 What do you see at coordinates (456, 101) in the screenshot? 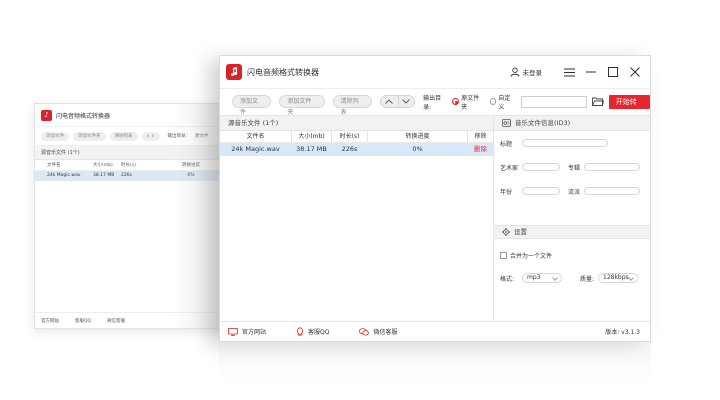
I see `radio-source-dot` at bounding box center [456, 101].